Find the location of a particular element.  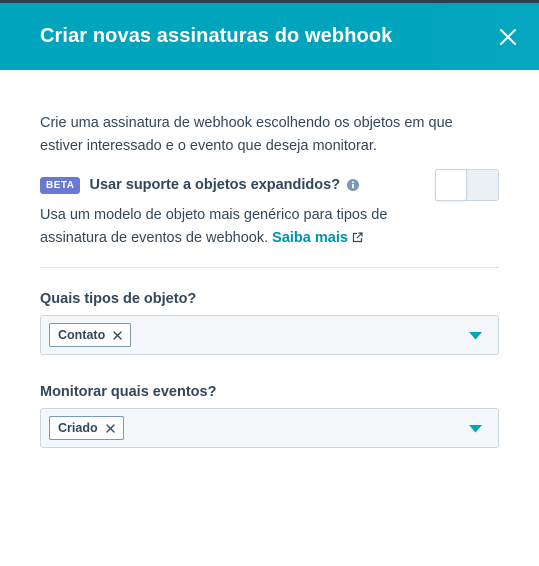

close-button is located at coordinates (508, 37).